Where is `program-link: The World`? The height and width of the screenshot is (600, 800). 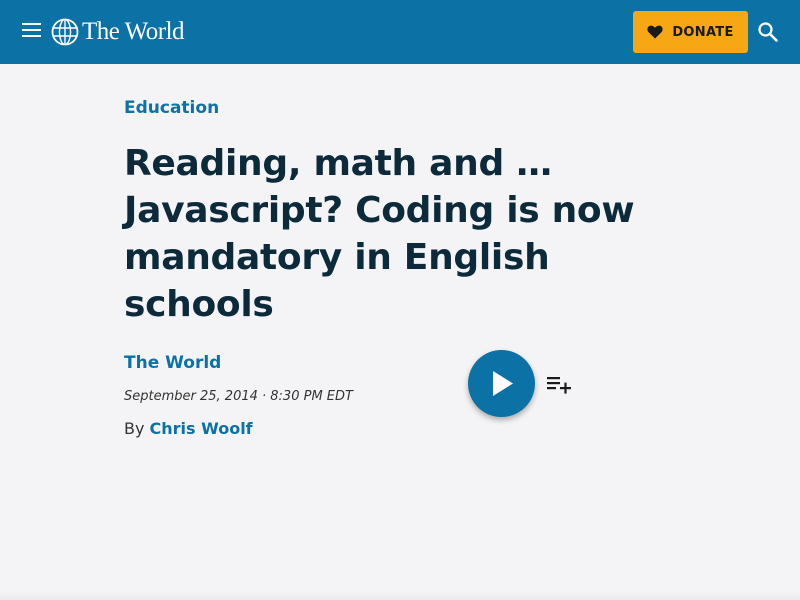
program-link: The World is located at coordinates (172, 363).